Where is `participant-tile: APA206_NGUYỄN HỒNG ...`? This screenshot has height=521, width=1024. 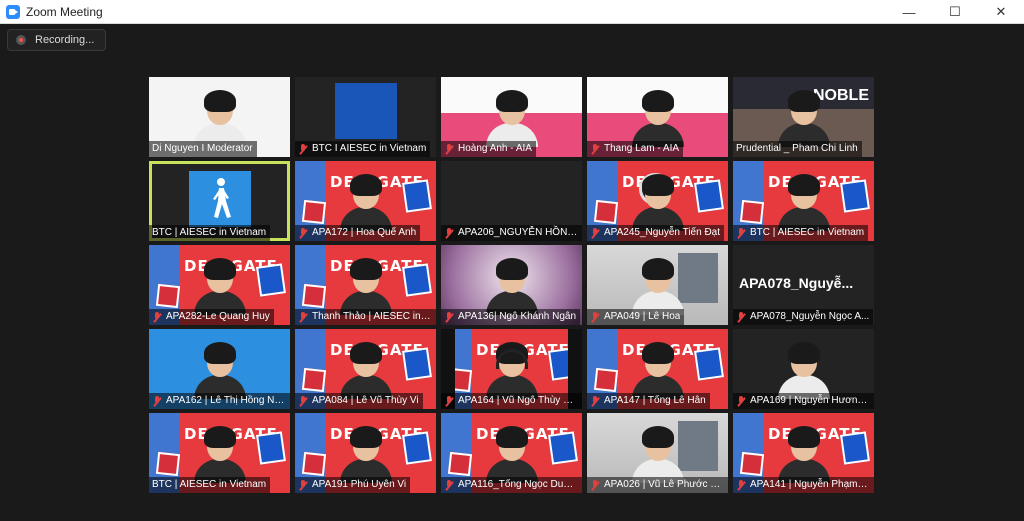 participant-tile: APA206_NGUYỄN HỒNG ... is located at coordinates (511, 201).